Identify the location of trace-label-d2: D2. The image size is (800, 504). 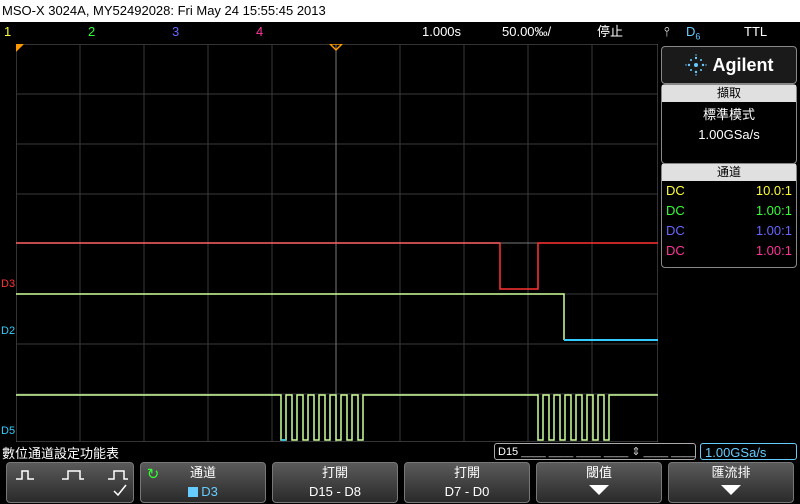
(8, 331).